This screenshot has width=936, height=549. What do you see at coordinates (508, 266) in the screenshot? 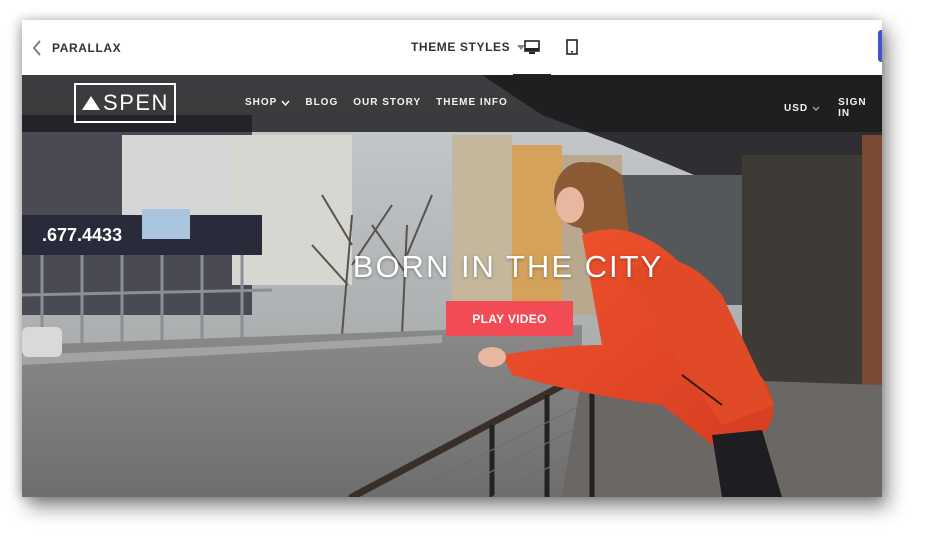
I see `hero-headline: BORN IN THE CITY` at bounding box center [508, 266].